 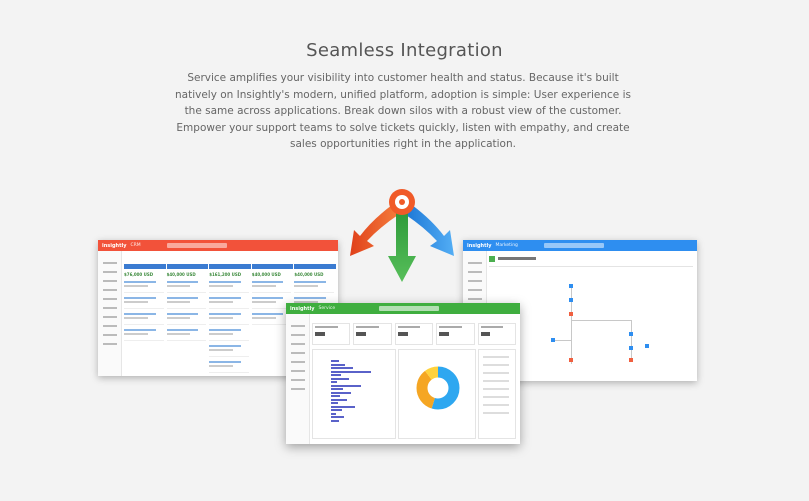 What do you see at coordinates (298, 379) in the screenshot?
I see `service-sidebar` at bounding box center [298, 379].